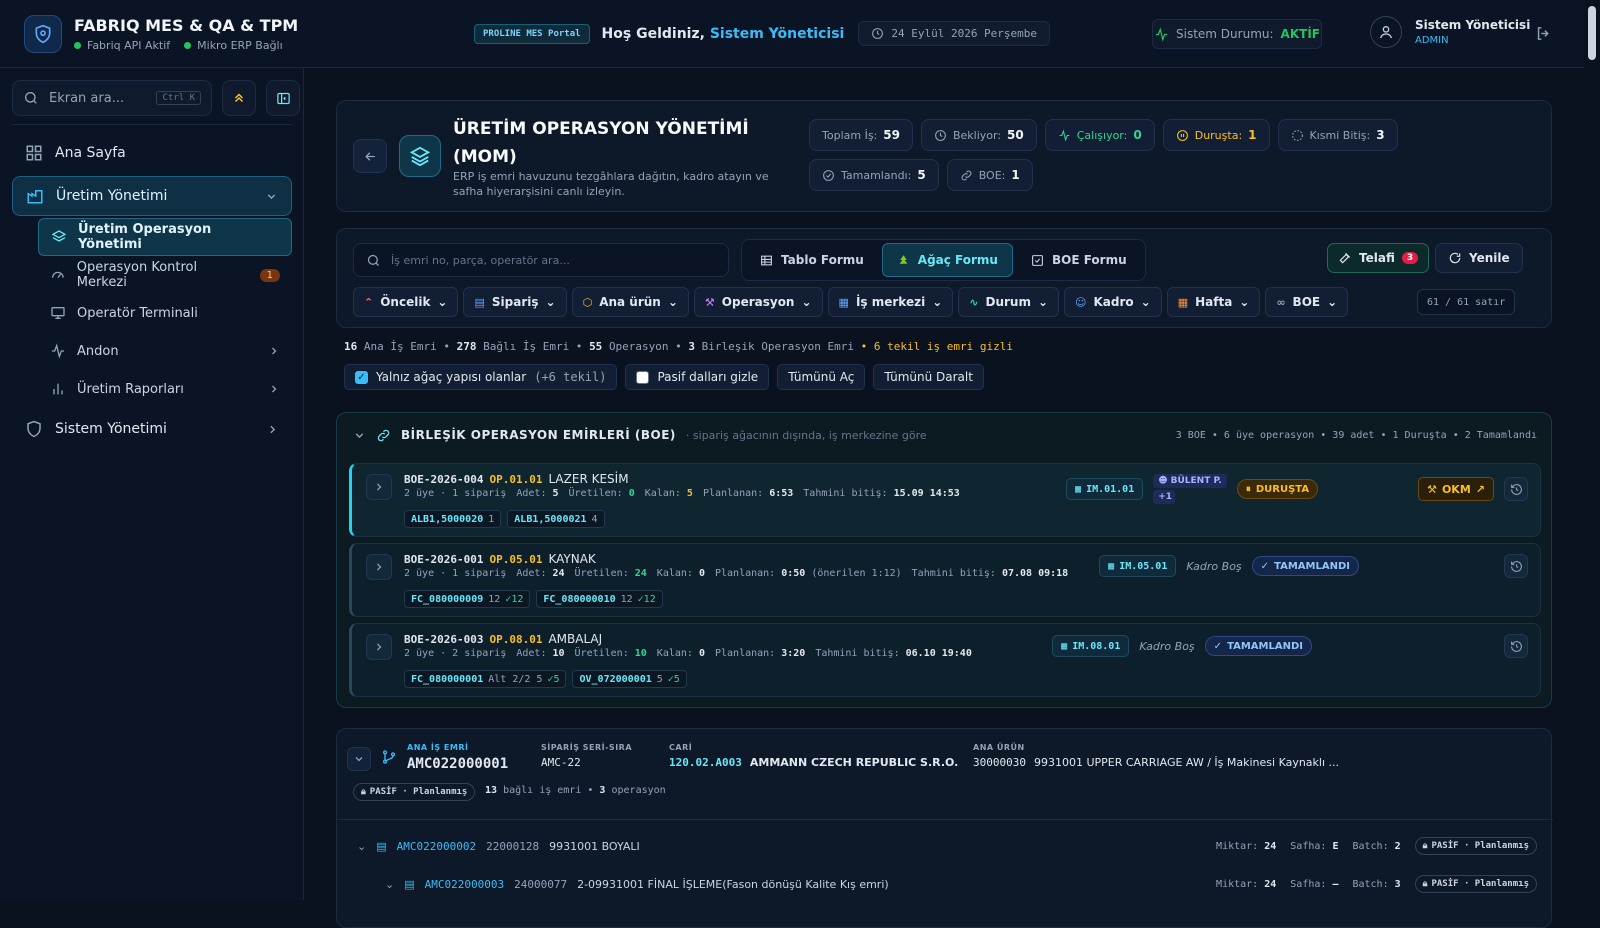 Image resolution: width=1600 pixels, height=928 pixels. What do you see at coordinates (1216, 135) in the screenshot?
I see `stat-stopped: Duruşta: 1` at bounding box center [1216, 135].